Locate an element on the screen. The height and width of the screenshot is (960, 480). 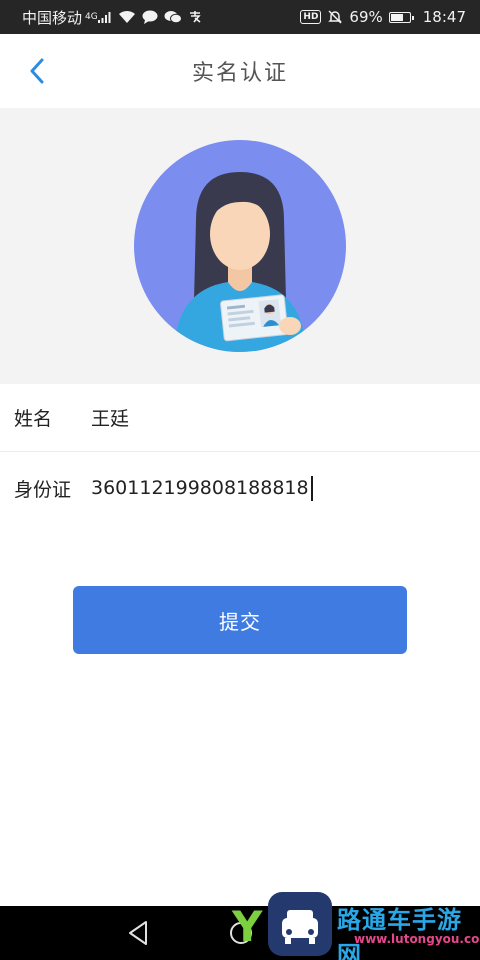
back-button is located at coordinates (37, 71).